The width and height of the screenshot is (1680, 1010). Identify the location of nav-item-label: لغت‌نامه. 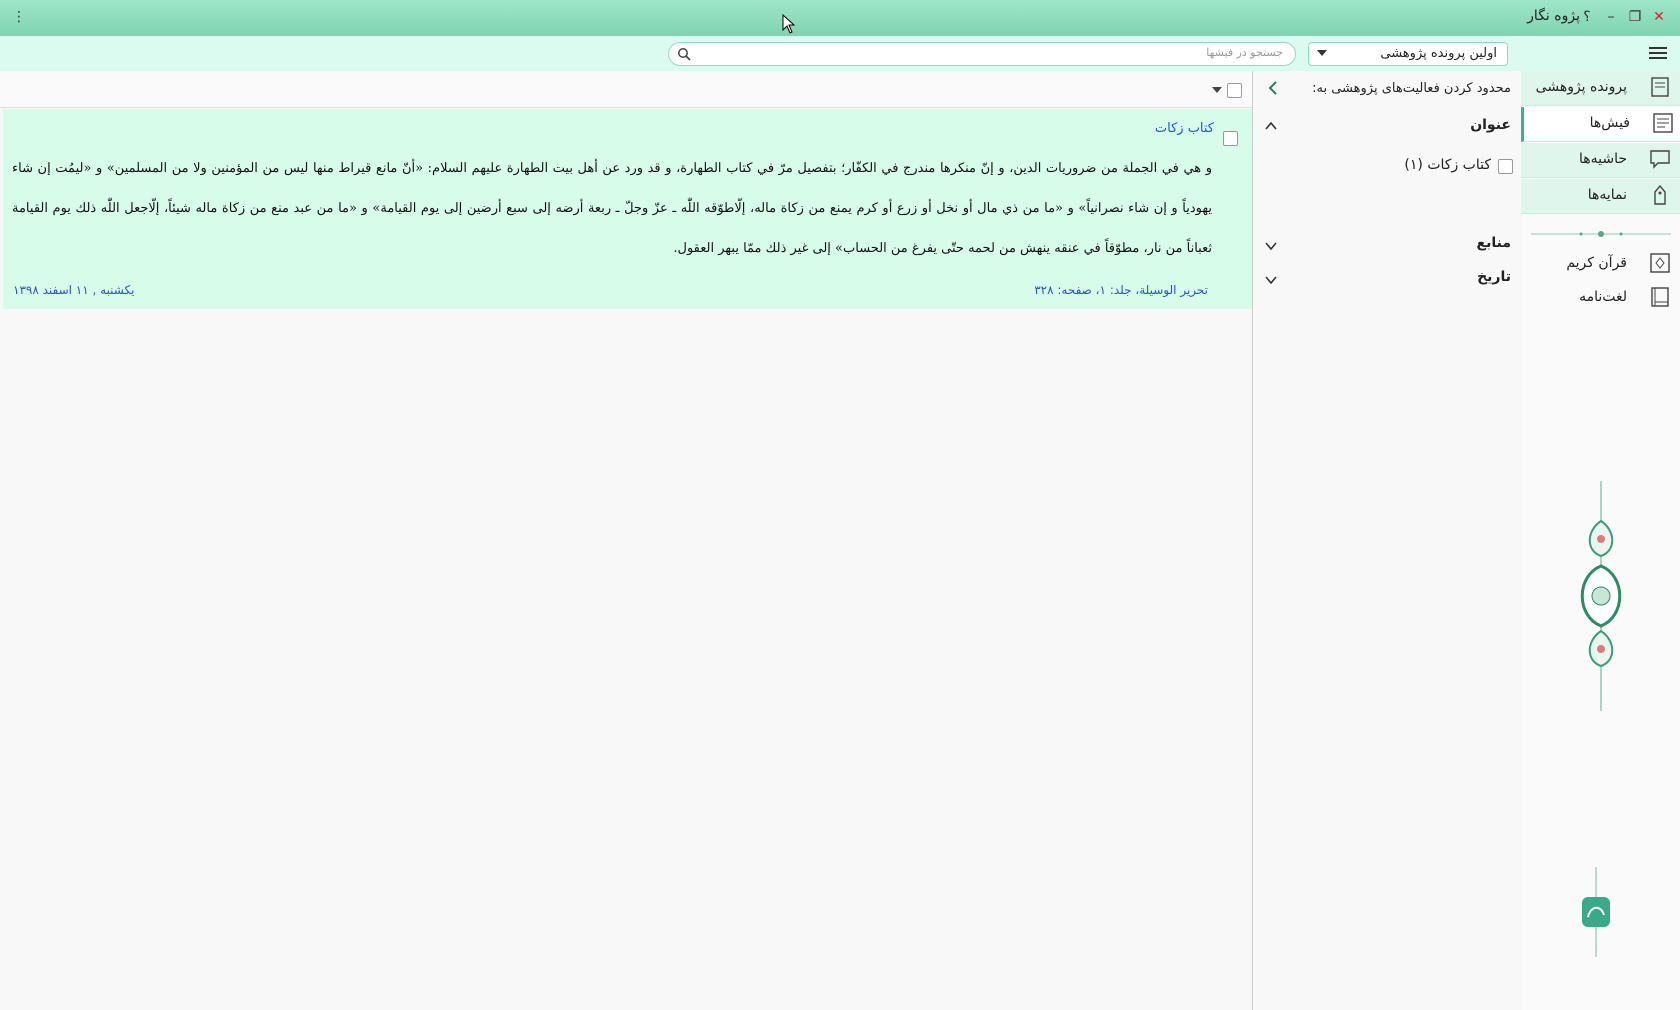
(1603, 297).